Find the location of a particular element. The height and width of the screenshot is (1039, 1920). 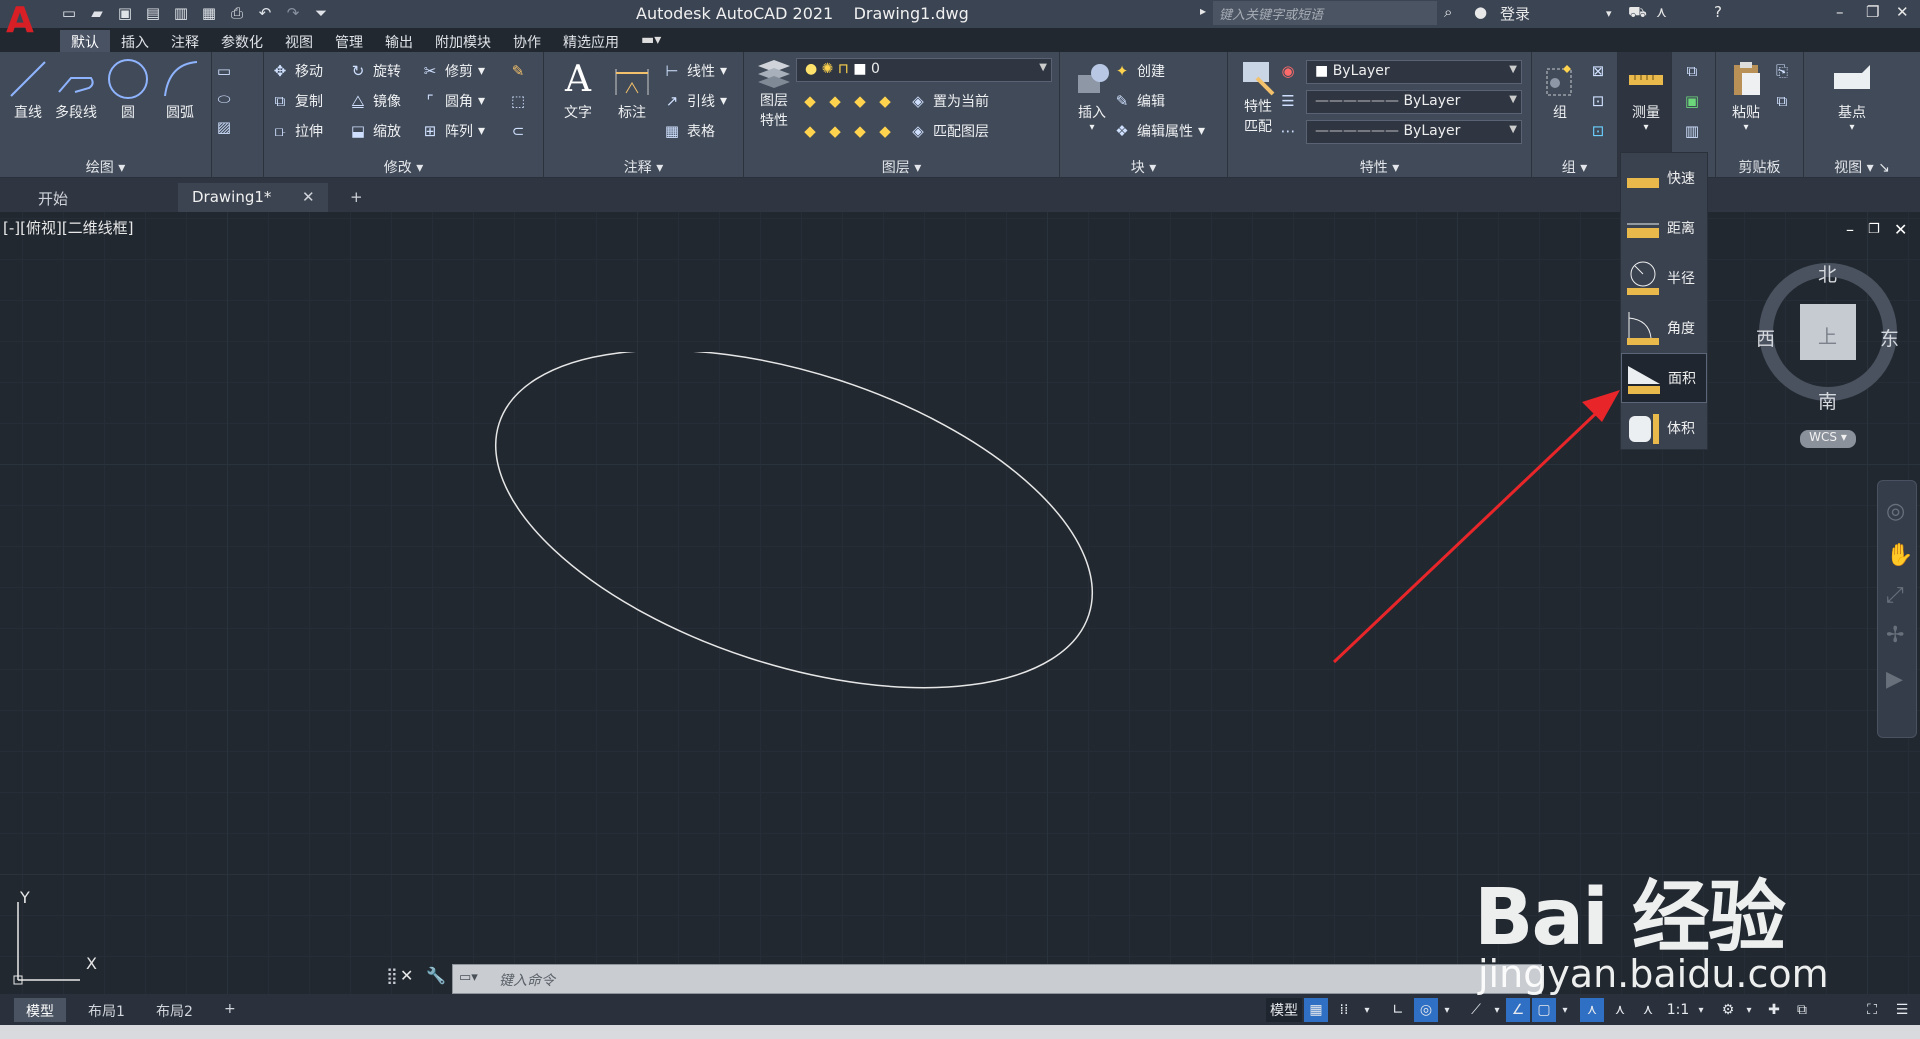

command-close-icon: ✕ is located at coordinates (406, 975).